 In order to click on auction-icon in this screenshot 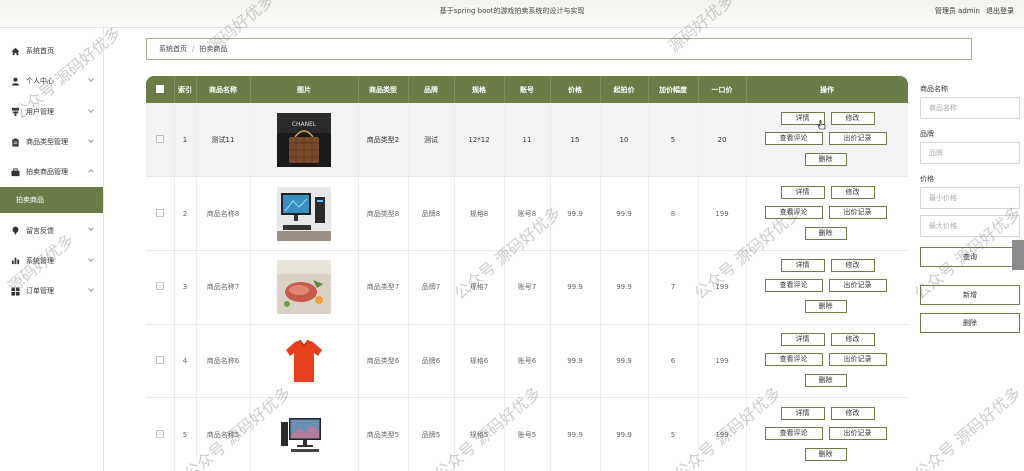, I will do `click(15, 172)`.